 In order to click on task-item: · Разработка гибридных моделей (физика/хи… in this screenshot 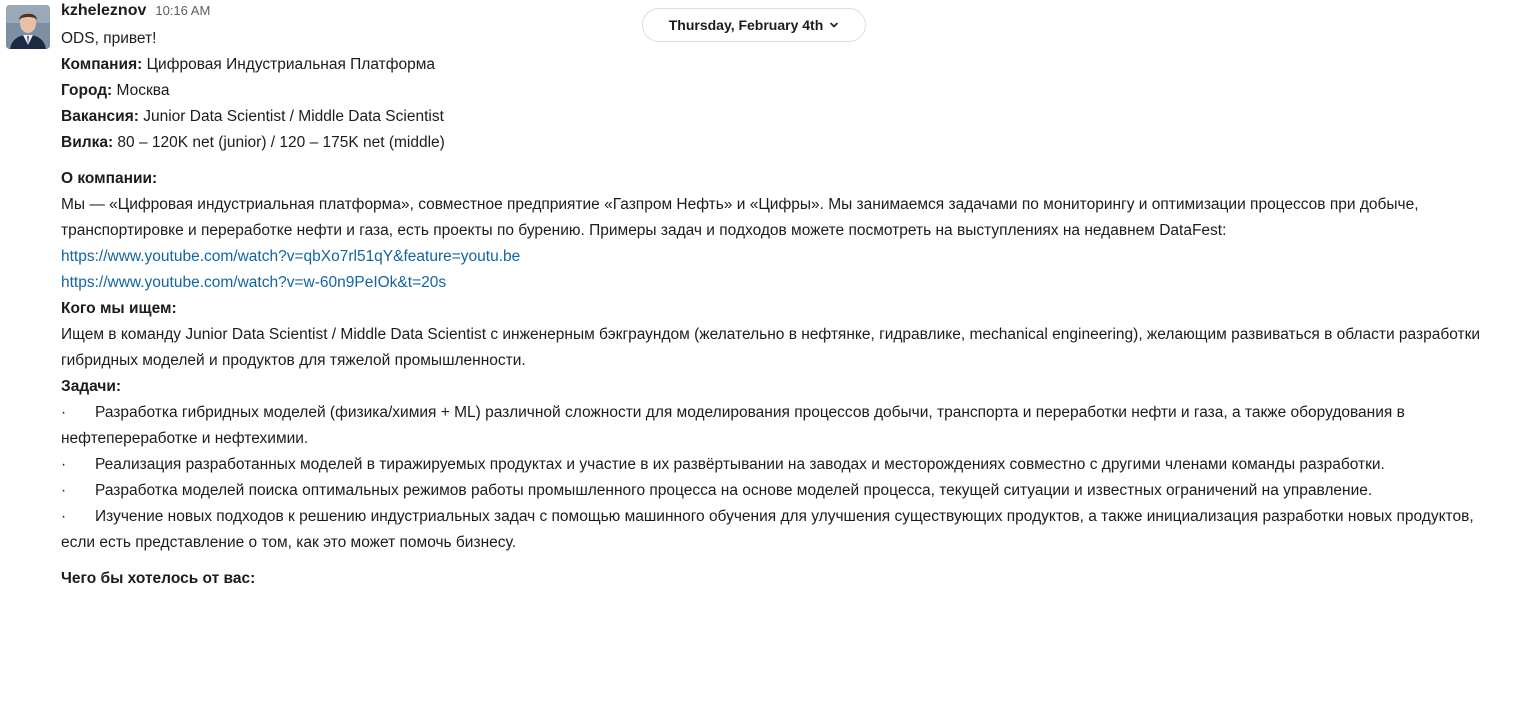, I will do `click(781, 426)`.